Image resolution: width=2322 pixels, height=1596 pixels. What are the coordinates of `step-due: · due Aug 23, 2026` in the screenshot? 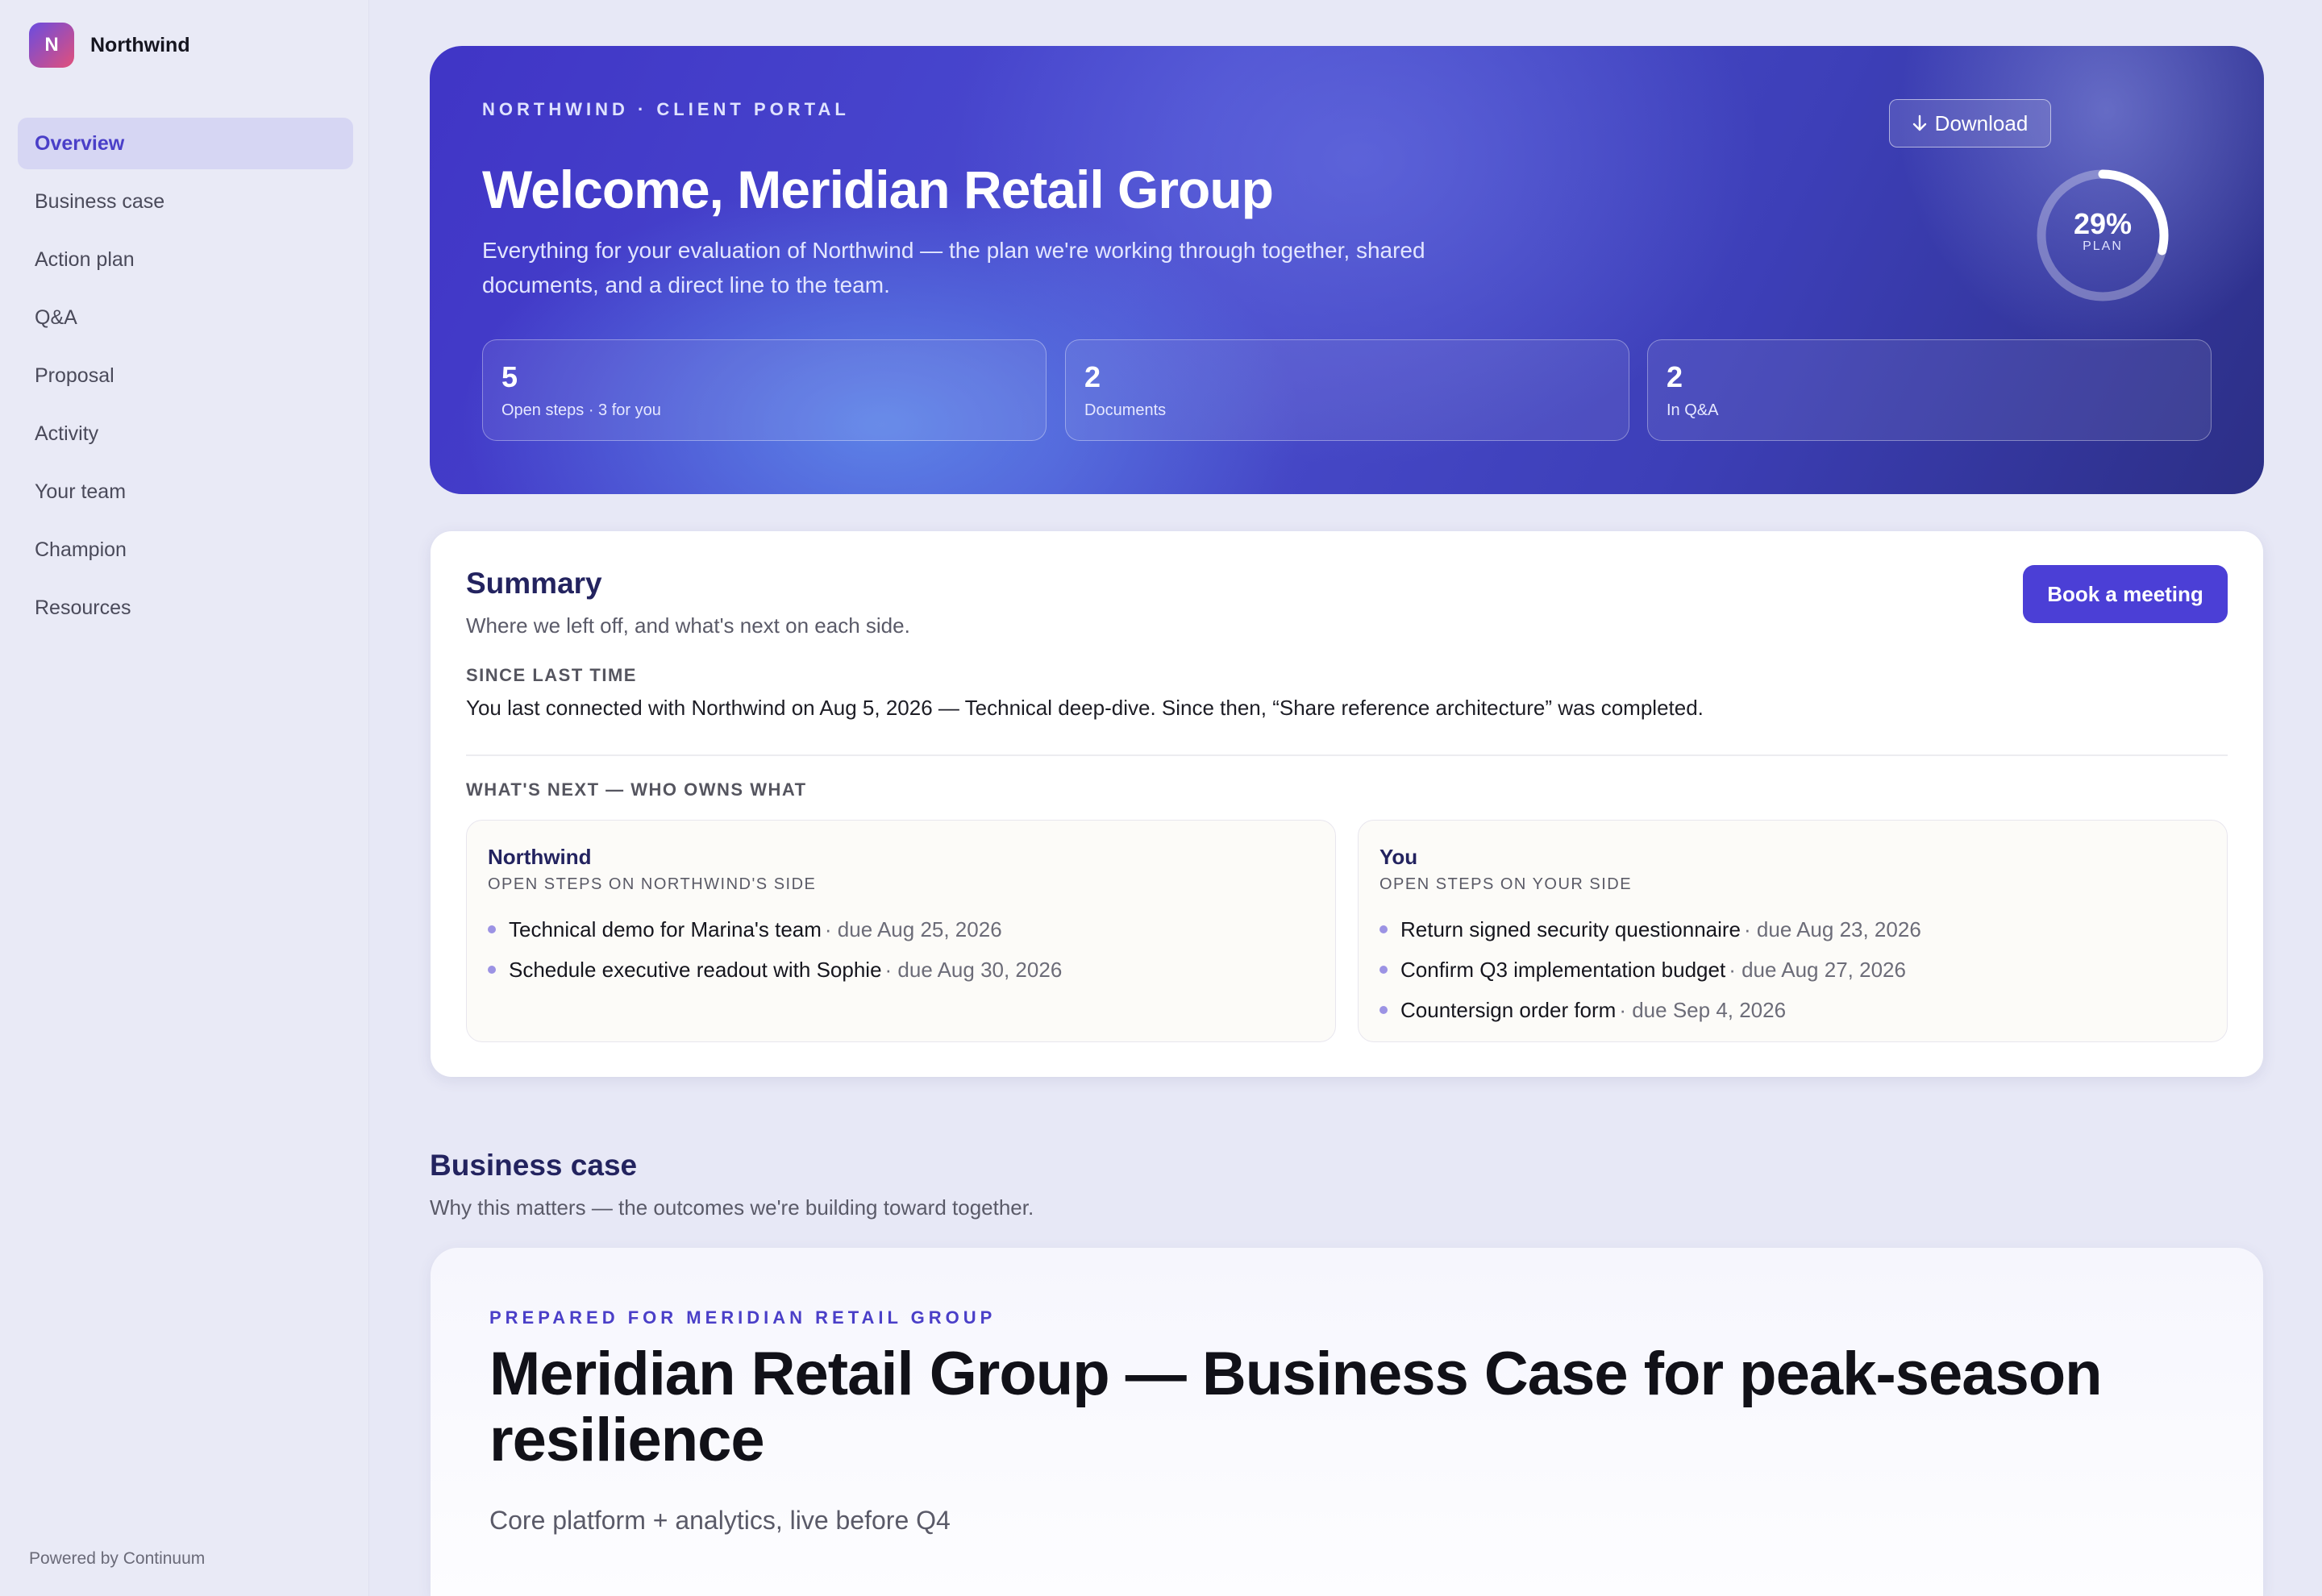 It's located at (1832, 928).